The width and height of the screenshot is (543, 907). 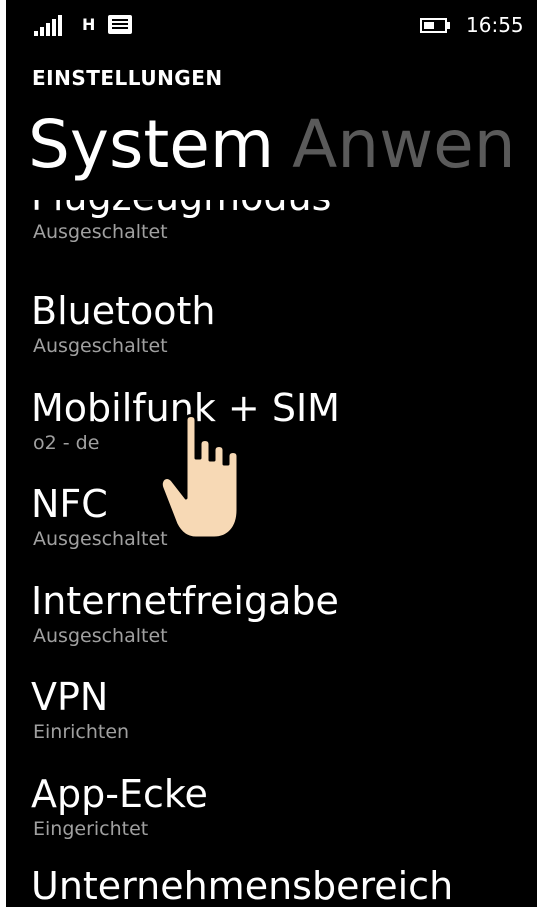 What do you see at coordinates (51, 25) in the screenshot?
I see `signal-strength-icon` at bounding box center [51, 25].